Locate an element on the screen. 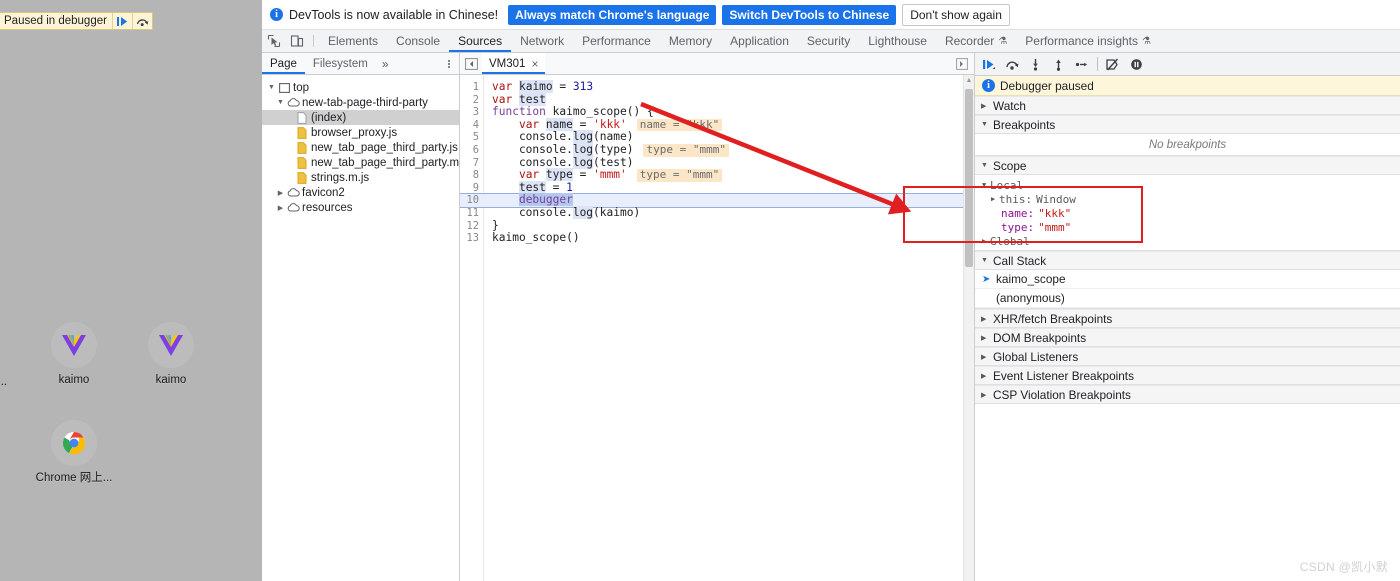 The height and width of the screenshot is (581, 1400). scroll-up-icon: ▲ is located at coordinates (969, 80).